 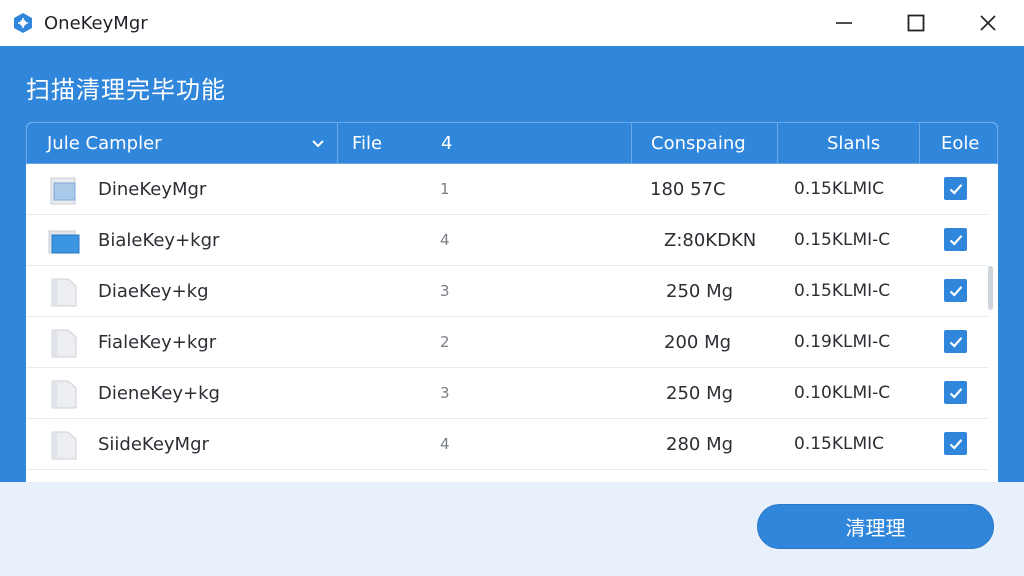 I want to click on window-controls, so click(x=916, y=23).